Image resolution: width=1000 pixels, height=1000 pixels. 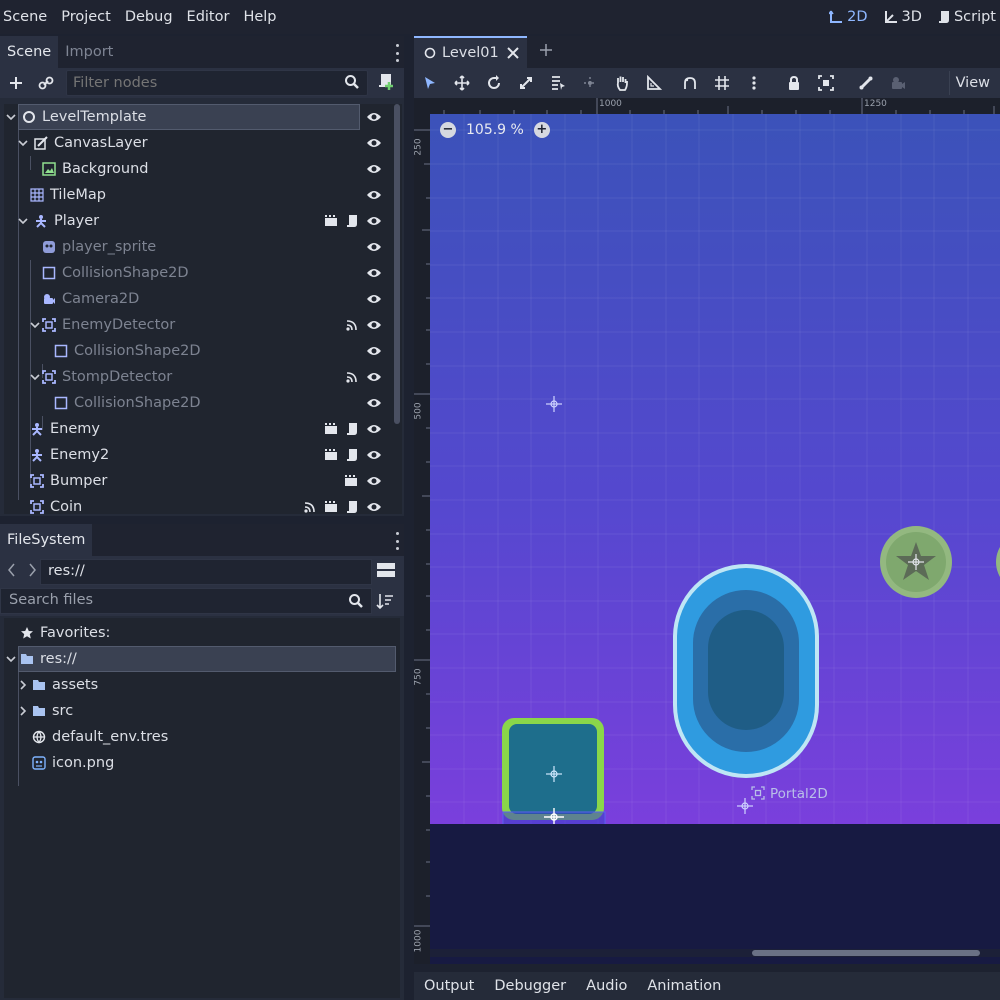 I want to click on horizontal-scrollbar, so click(x=866, y=953).